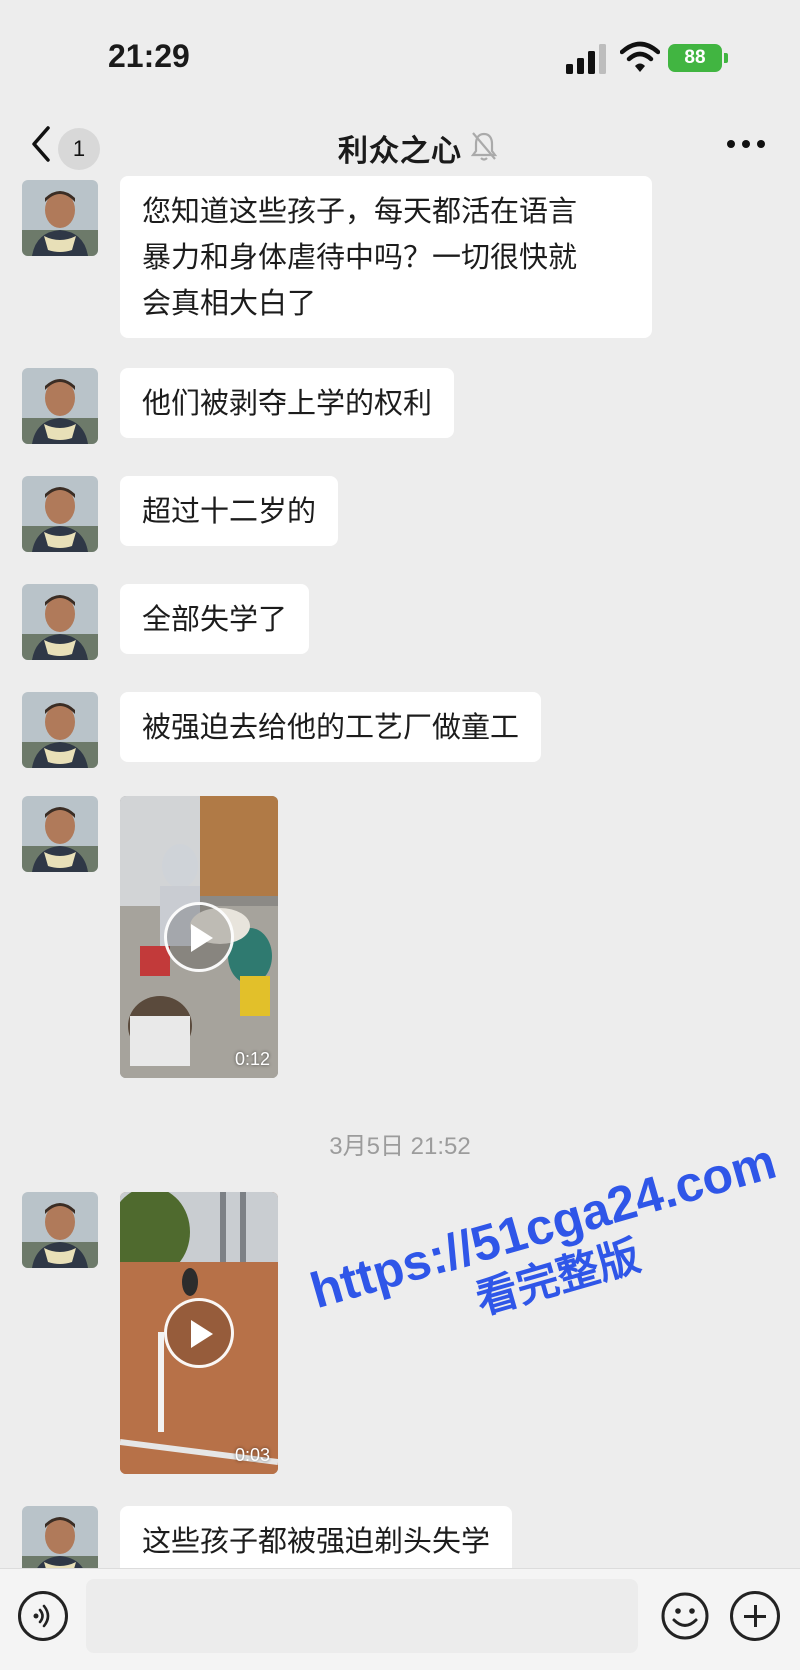  Describe the element at coordinates (685, 1616) in the screenshot. I see `emoji-icon` at that location.